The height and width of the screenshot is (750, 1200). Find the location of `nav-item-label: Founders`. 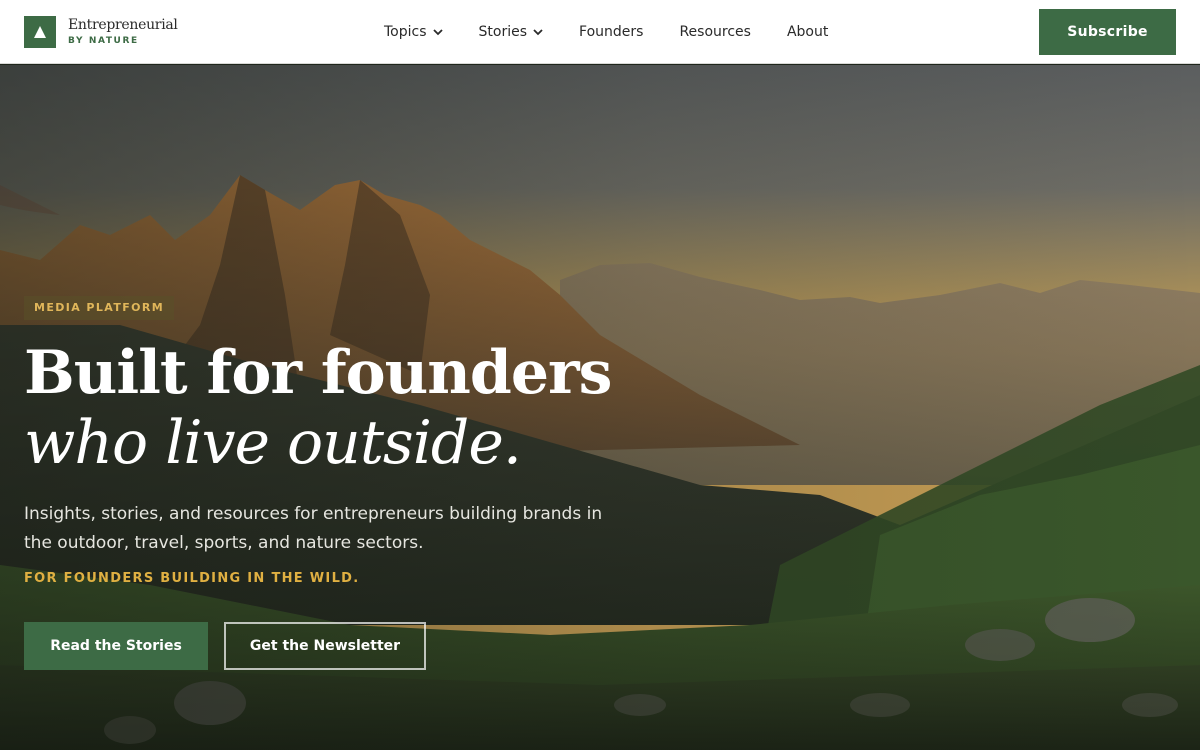

nav-item-label: Founders is located at coordinates (611, 32).